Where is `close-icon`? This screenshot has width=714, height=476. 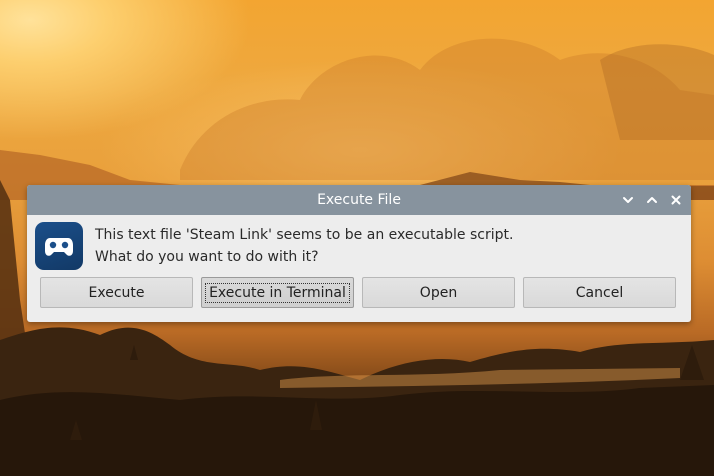 close-icon is located at coordinates (676, 200).